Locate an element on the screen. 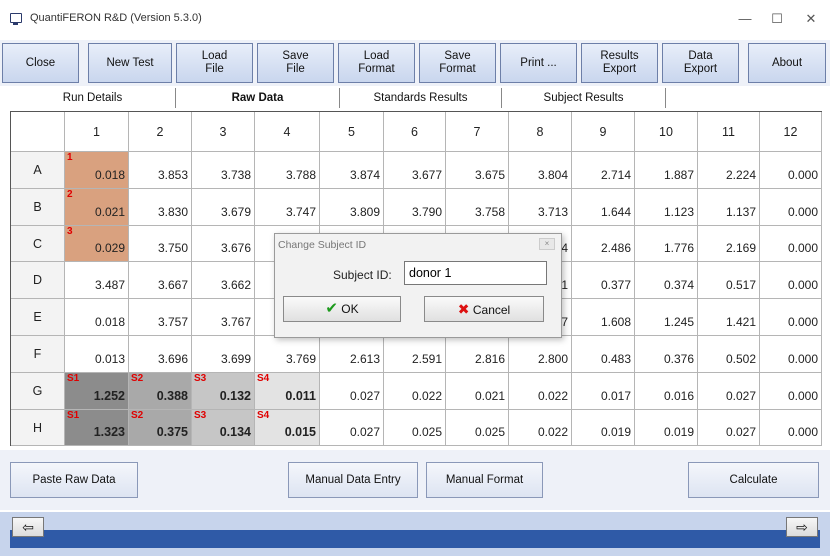 This screenshot has height=556, width=830. grid-cell: 3.804 is located at coordinates (540, 170).